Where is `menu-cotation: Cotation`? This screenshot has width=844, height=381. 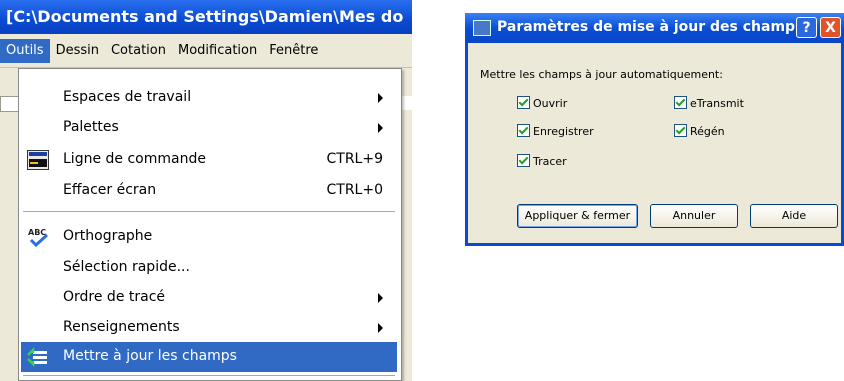
menu-cotation: Cotation is located at coordinates (138, 51).